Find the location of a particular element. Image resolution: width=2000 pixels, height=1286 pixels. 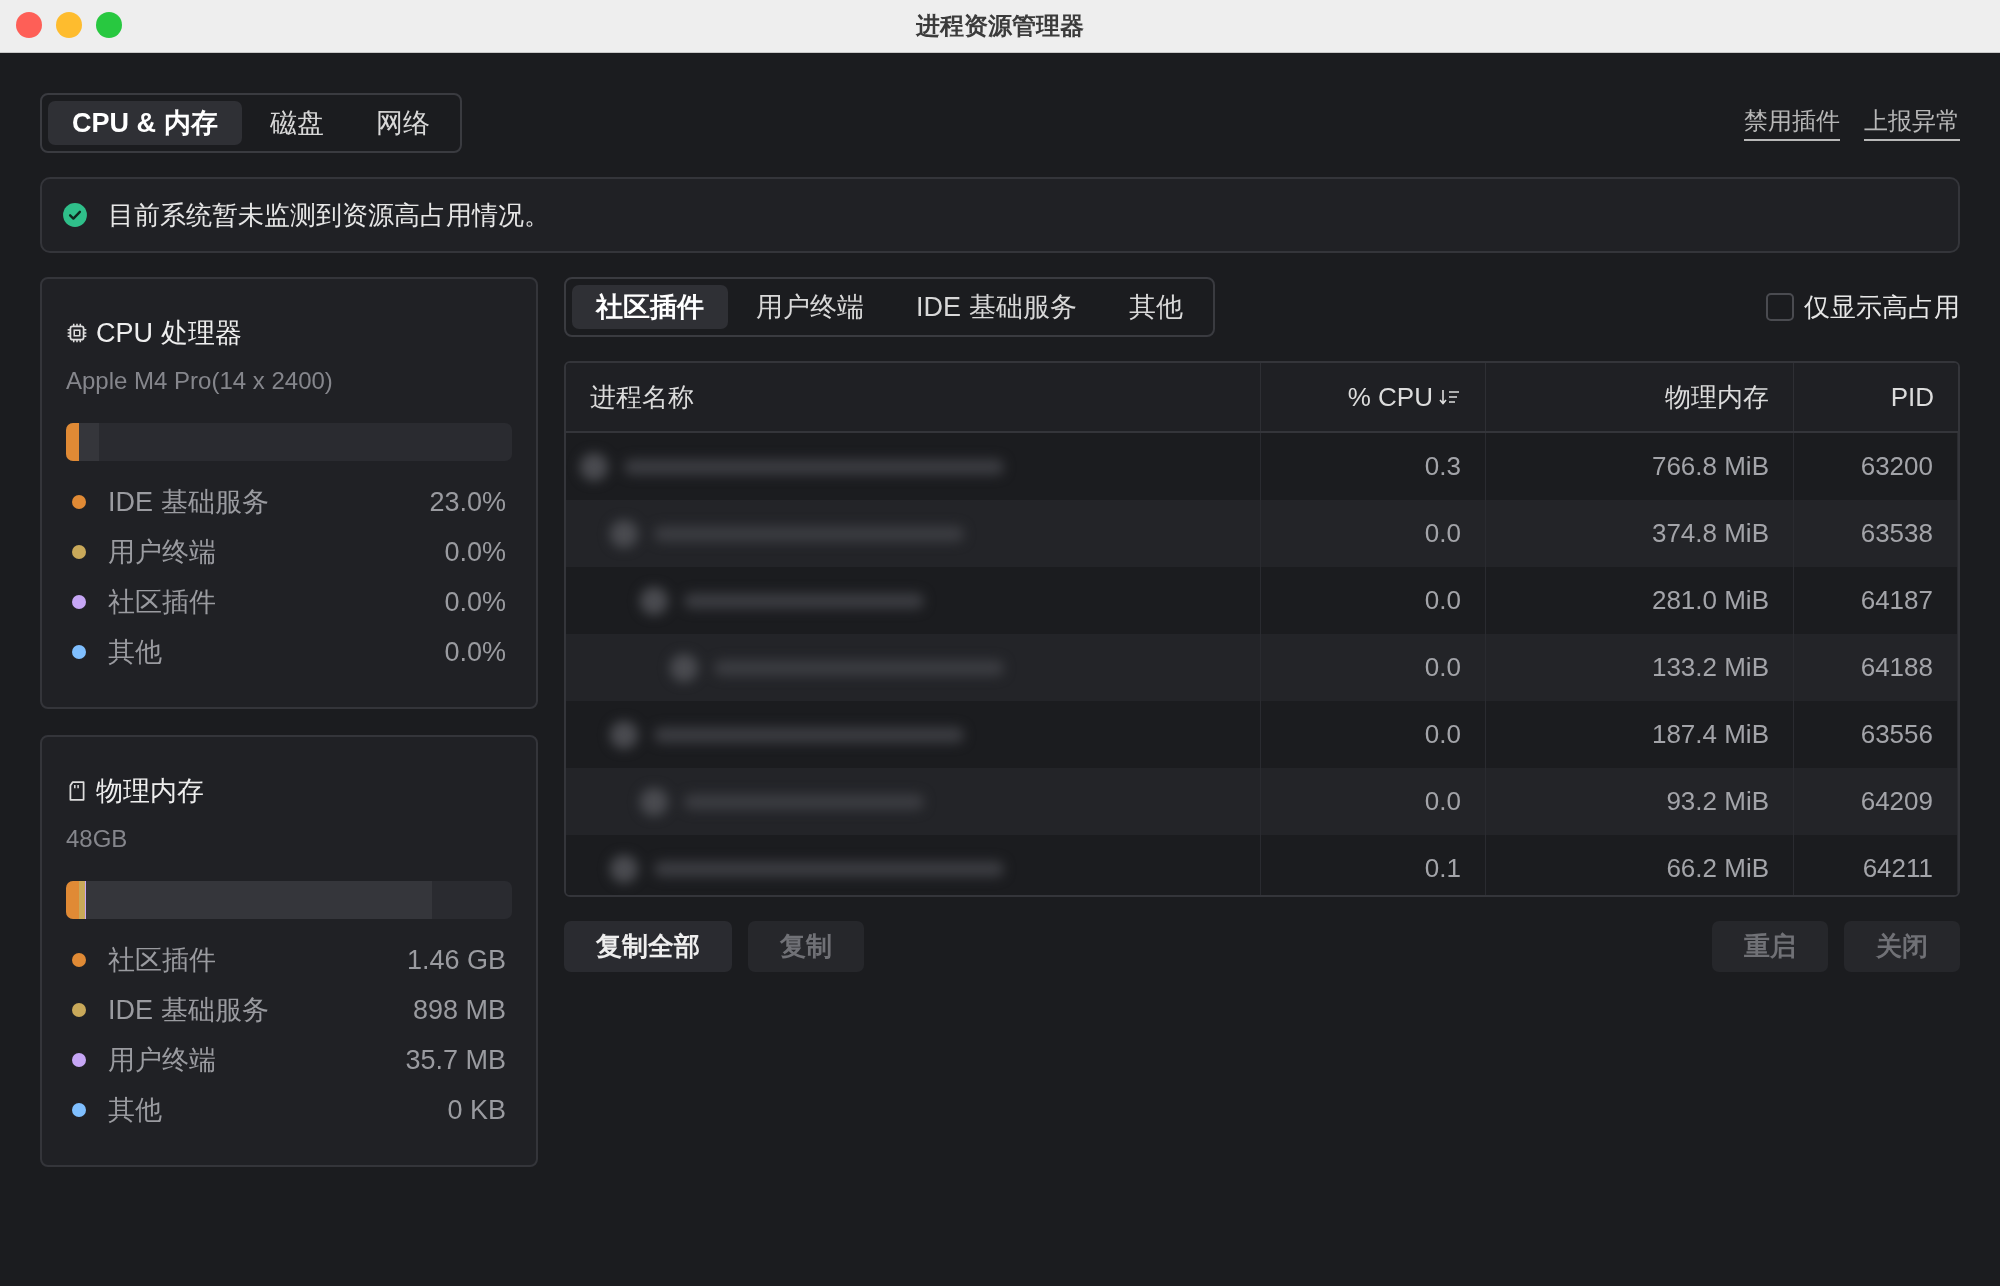

tab: 用户终端 is located at coordinates (810, 307).